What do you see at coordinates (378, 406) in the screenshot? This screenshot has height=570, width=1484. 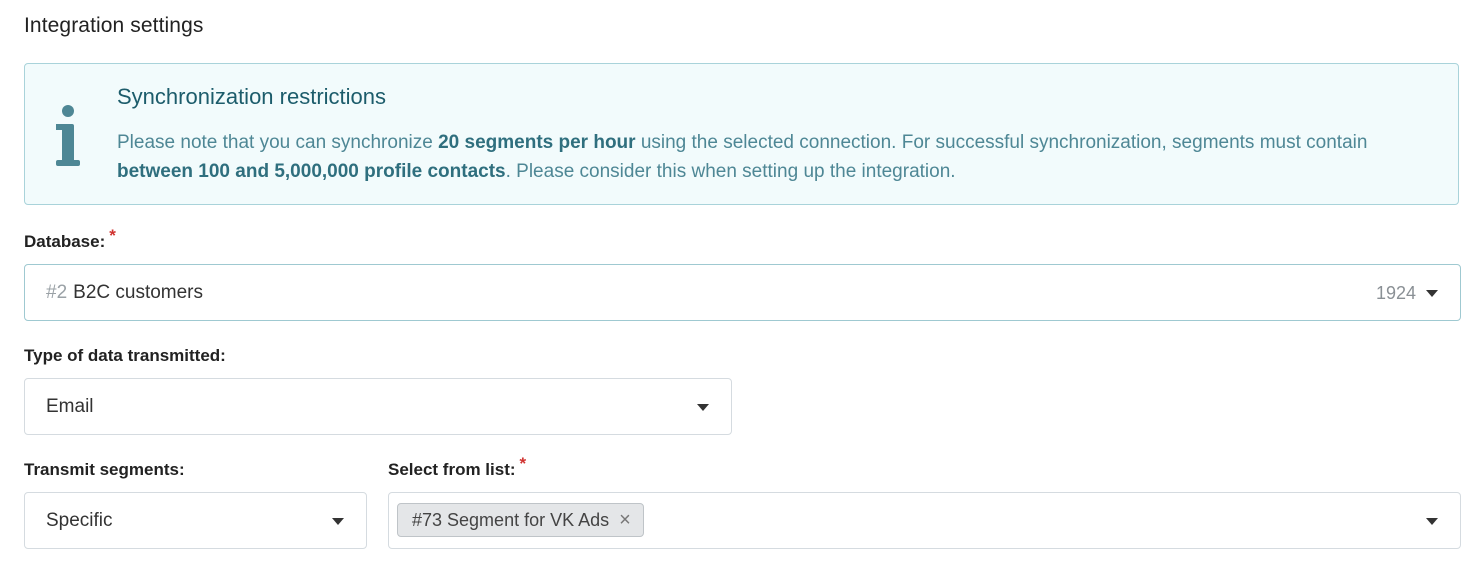 I see `data-type-select: Email` at bounding box center [378, 406].